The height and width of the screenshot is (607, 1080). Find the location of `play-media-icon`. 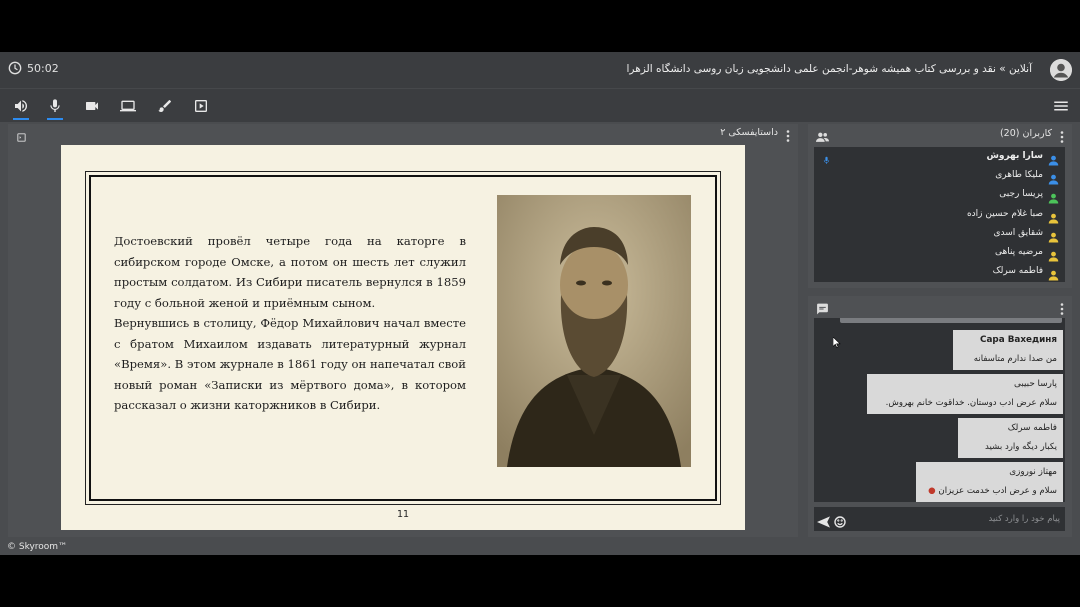

play-media-icon is located at coordinates (201, 106).